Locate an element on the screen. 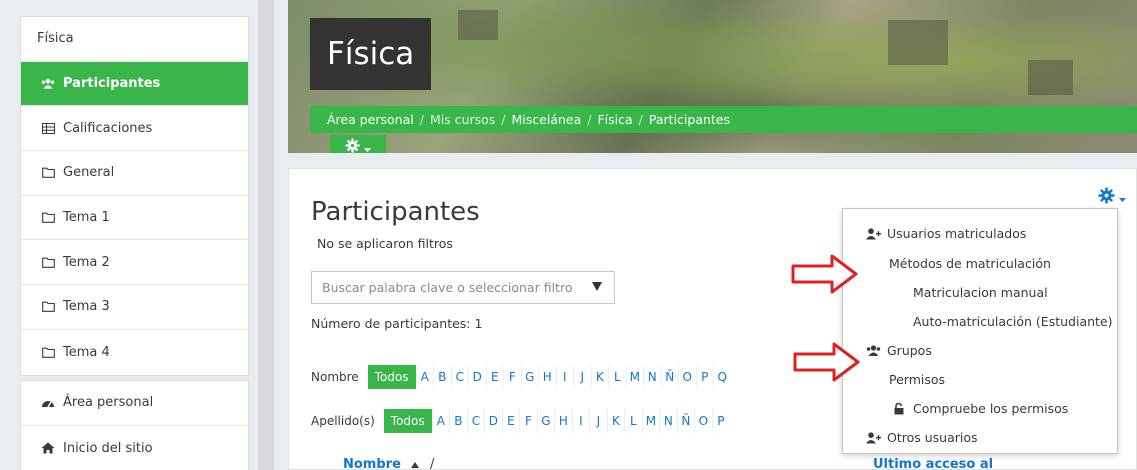  annotation-arrow-icon is located at coordinates (824, 274).